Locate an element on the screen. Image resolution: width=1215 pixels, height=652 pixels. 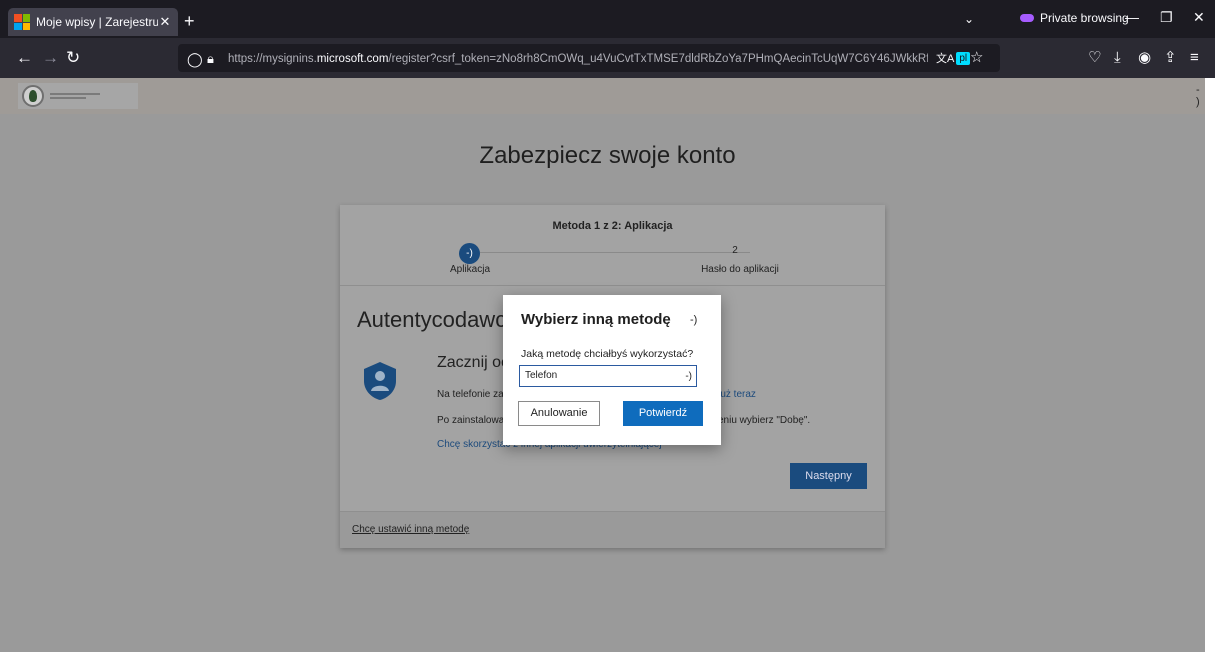
account-icon: ◉ is located at coordinates (1144, 58).